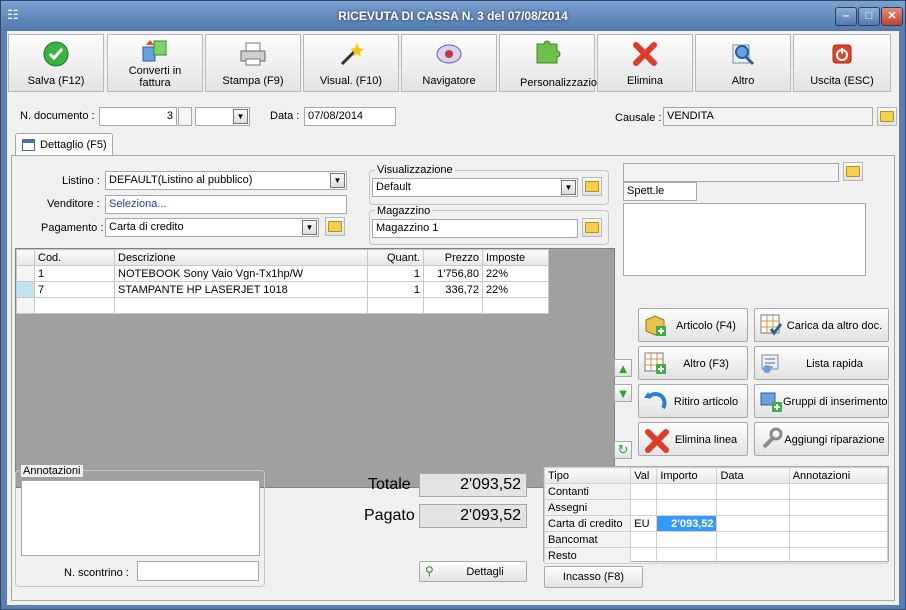 The height and width of the screenshot is (610, 906). I want to click on toolbar-button-stampa-f9: Stampa (F9), so click(253, 63).